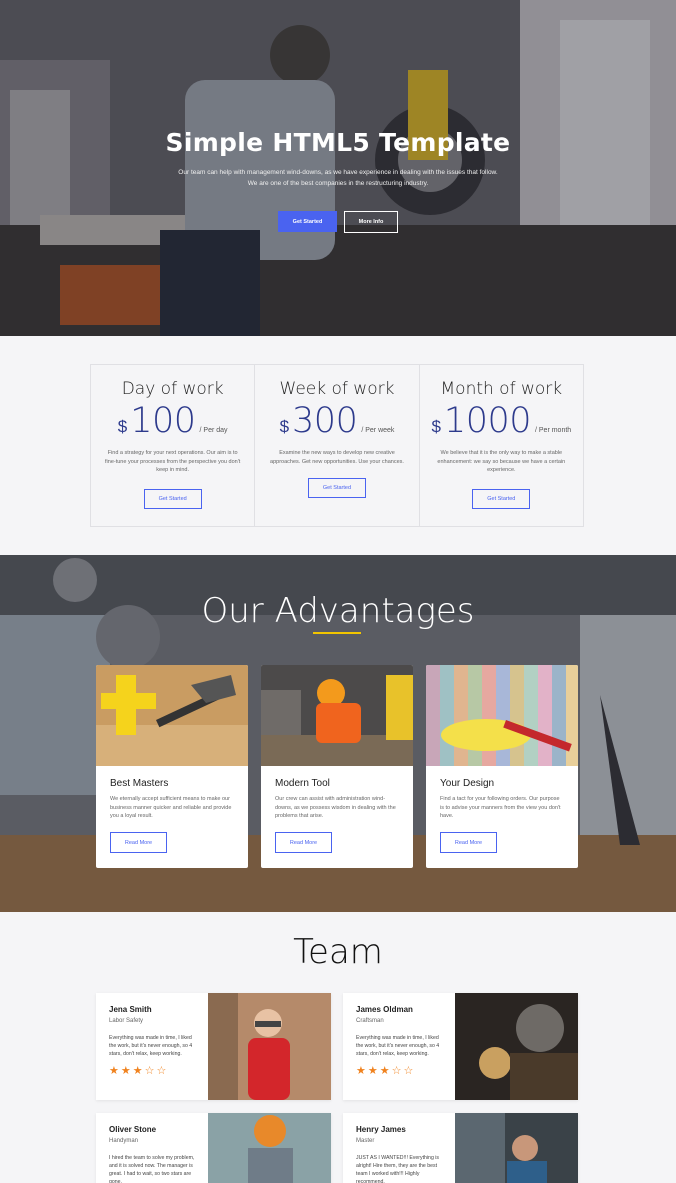  I want to click on plan-price: $ 1000 / Per month, so click(501, 421).